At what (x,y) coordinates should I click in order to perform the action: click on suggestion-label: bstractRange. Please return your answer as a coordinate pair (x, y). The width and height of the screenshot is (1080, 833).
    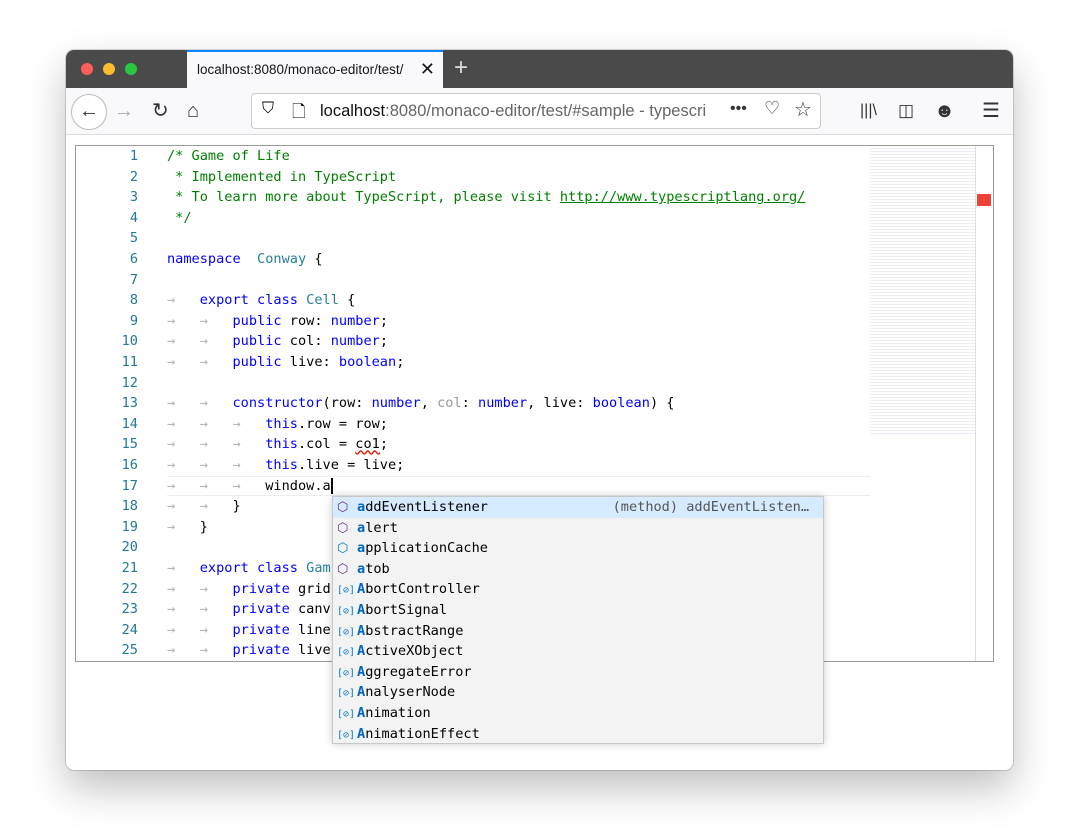
    Looking at the image, I should click on (414, 630).